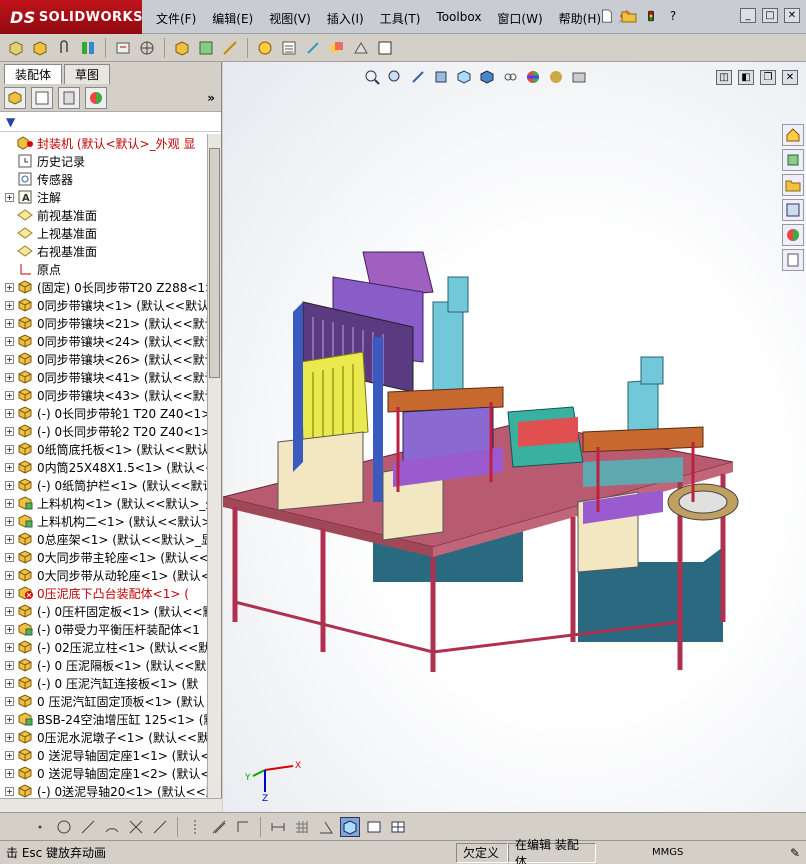 The height and width of the screenshot is (864, 806). What do you see at coordinates (104, 611) in the screenshot?
I see `tree-item: + (-) 0压杆固定板<1> (默认<<默` at bounding box center [104, 611].